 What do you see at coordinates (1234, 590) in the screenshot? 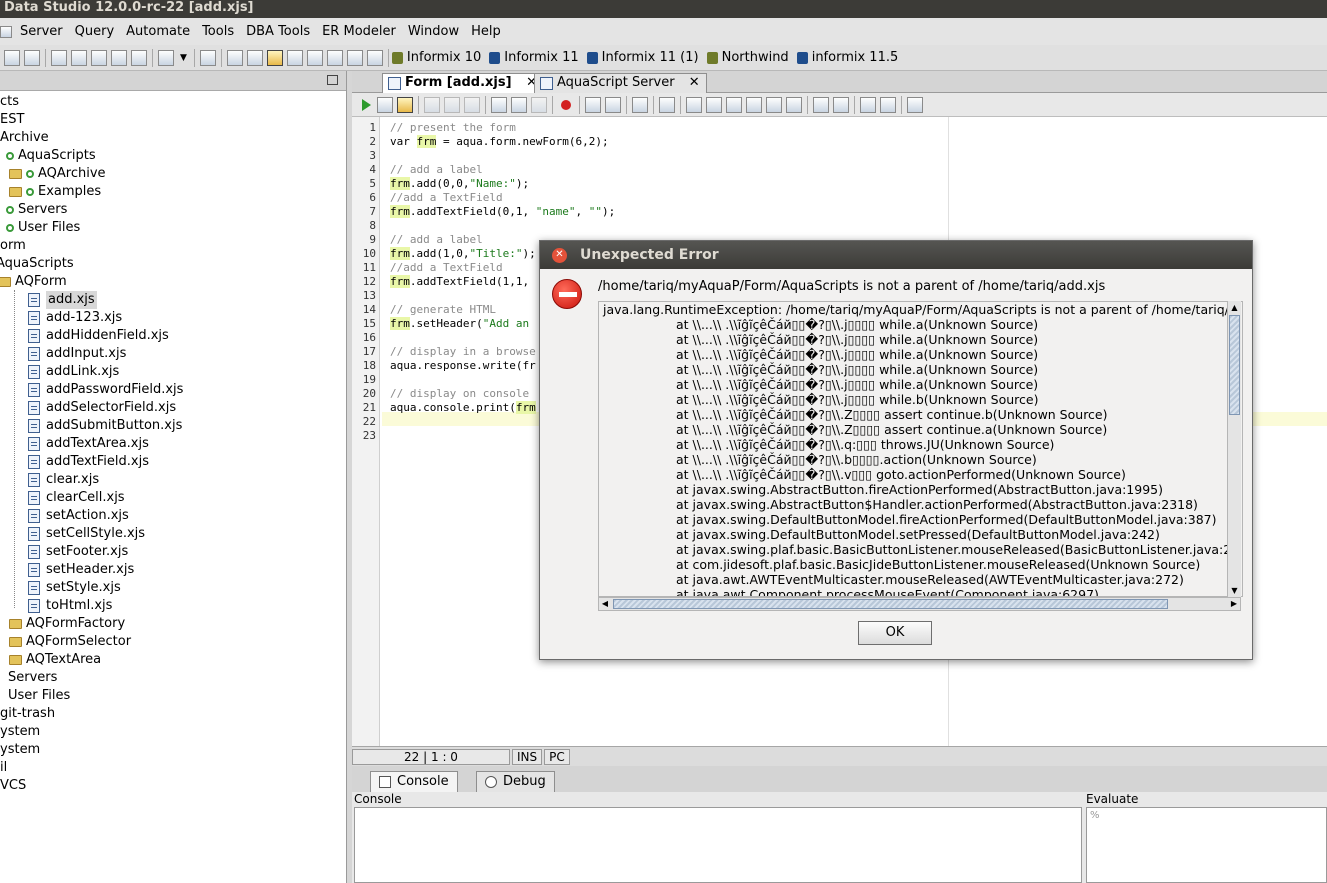
I see `scroll-down-icon: ▼` at bounding box center [1234, 590].